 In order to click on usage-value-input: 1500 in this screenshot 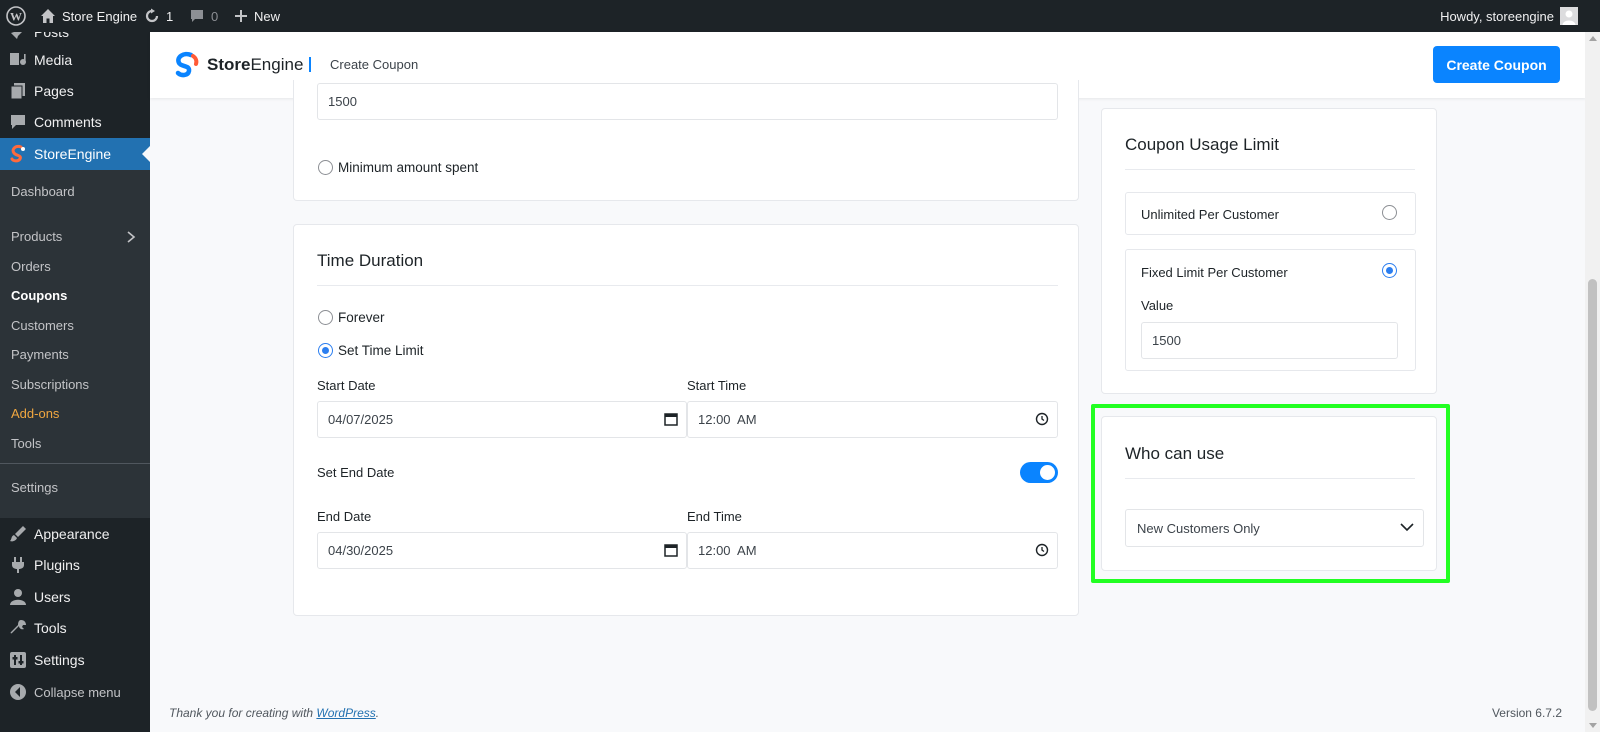, I will do `click(1269, 340)`.